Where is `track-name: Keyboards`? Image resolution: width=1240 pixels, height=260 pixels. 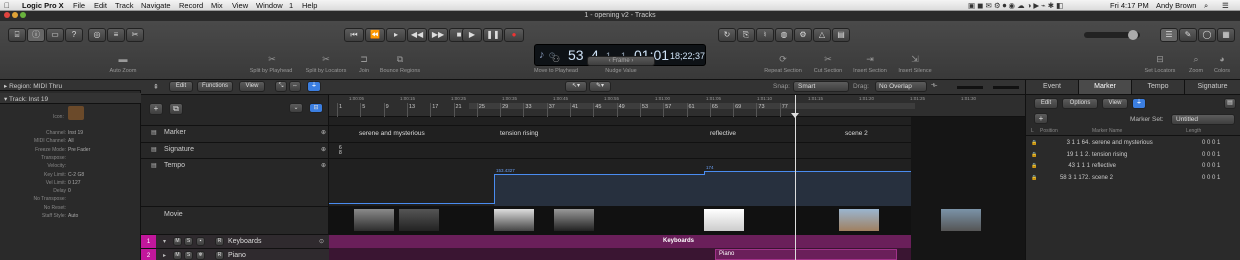
track-name: Keyboards is located at coordinates (244, 241).